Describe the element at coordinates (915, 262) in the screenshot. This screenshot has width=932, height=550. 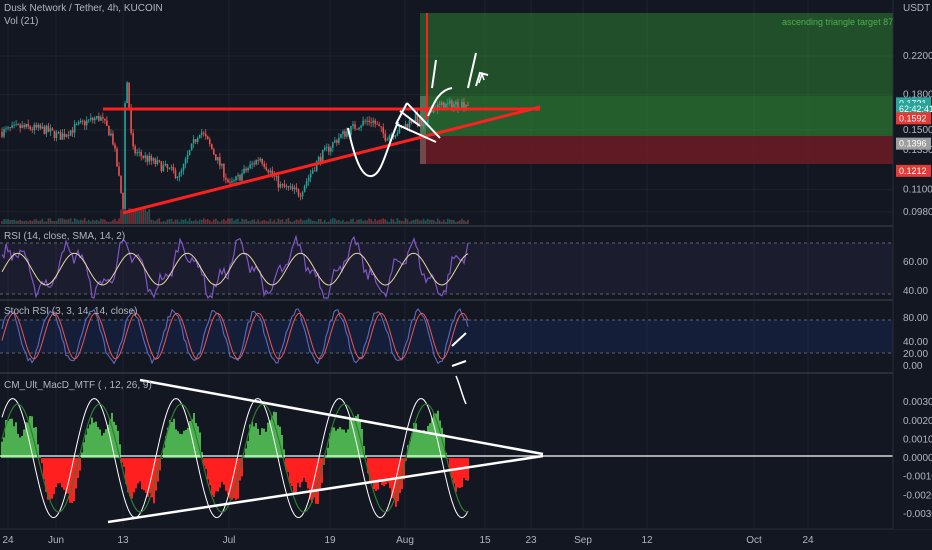
I see `y-tick-label: 60.00` at that location.